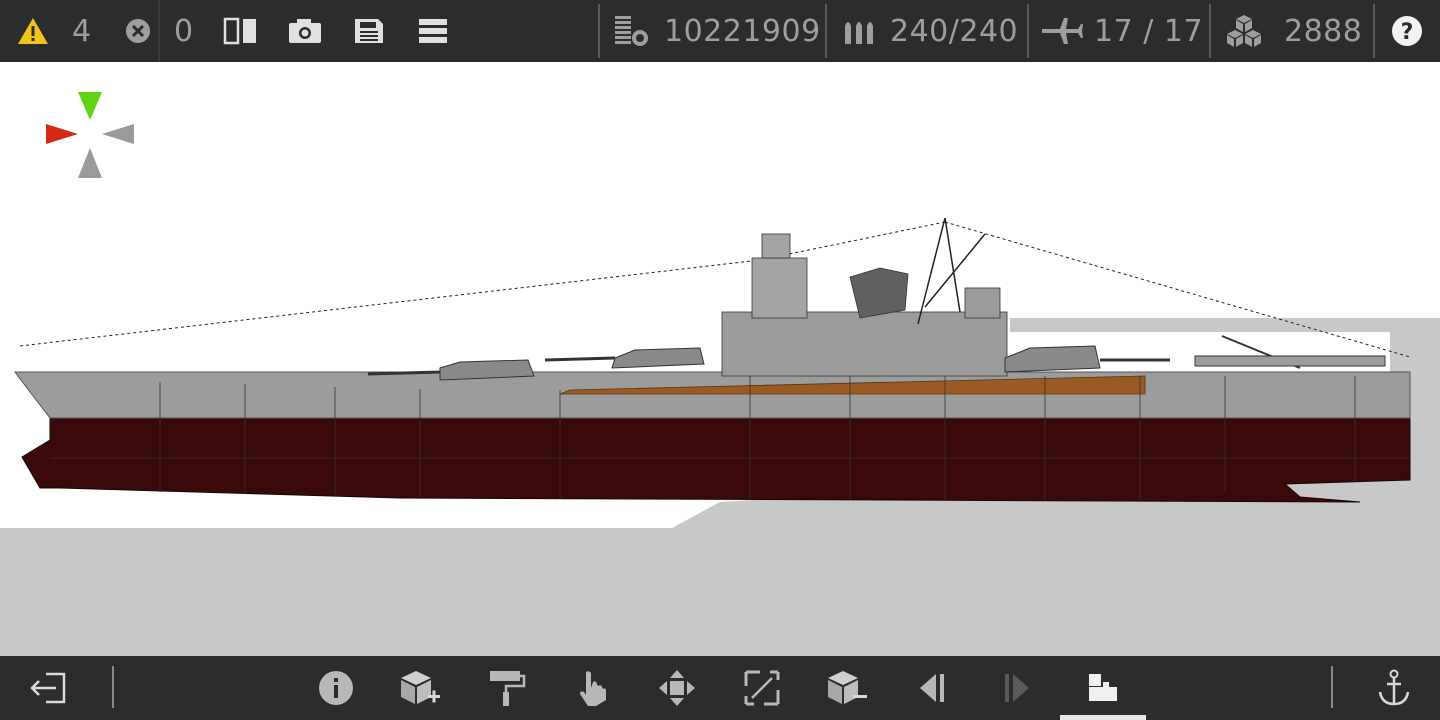  What do you see at coordinates (118, 134) in the screenshot?
I see `axis-neg-x-arrow` at bounding box center [118, 134].